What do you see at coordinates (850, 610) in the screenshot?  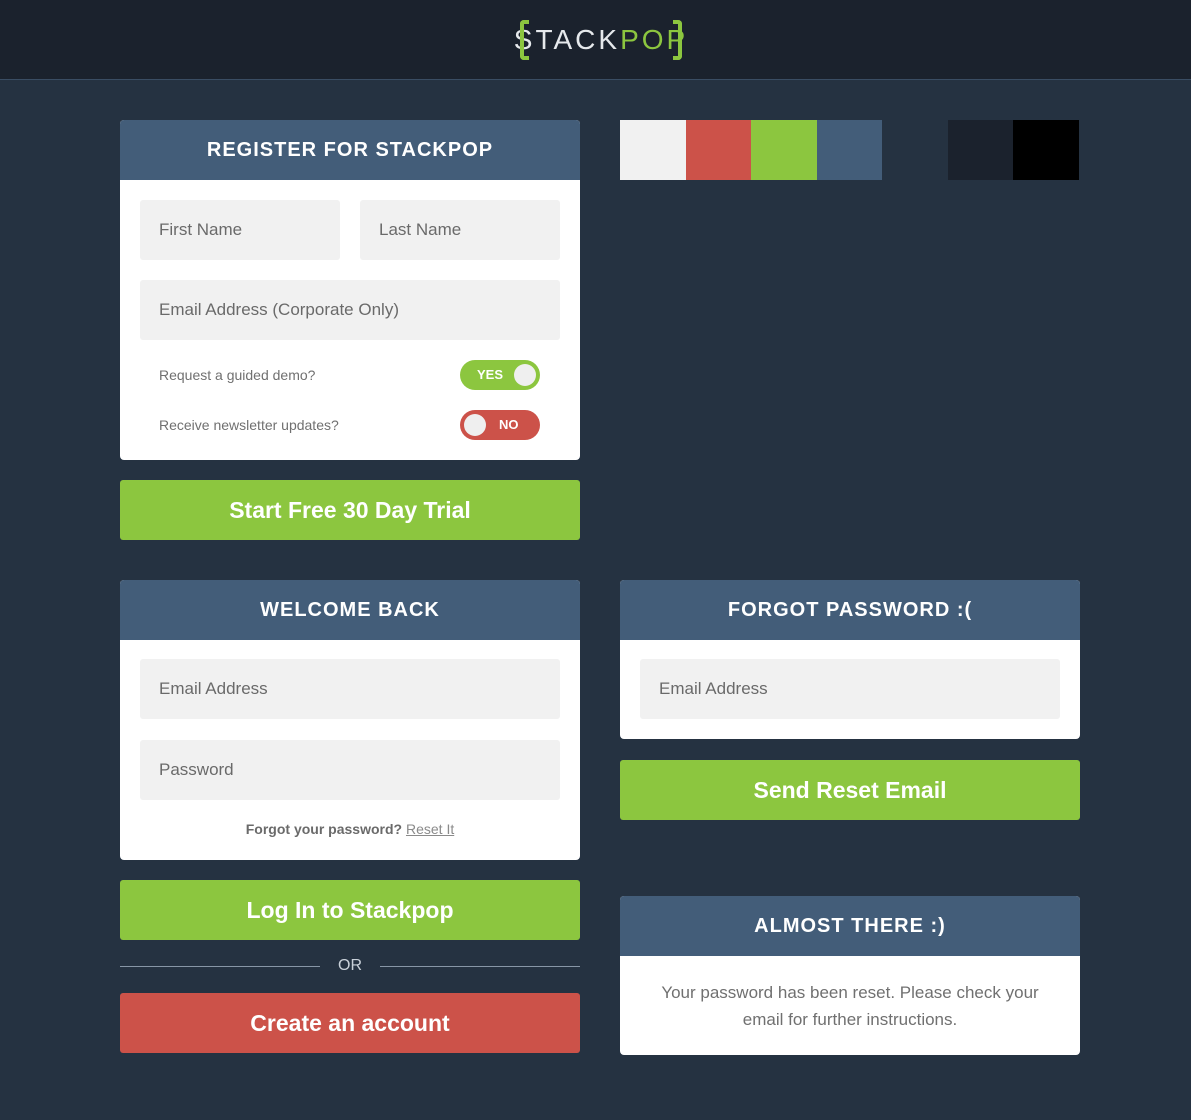 I see `forgot-password-title: FORGOT PASSWORD :(` at bounding box center [850, 610].